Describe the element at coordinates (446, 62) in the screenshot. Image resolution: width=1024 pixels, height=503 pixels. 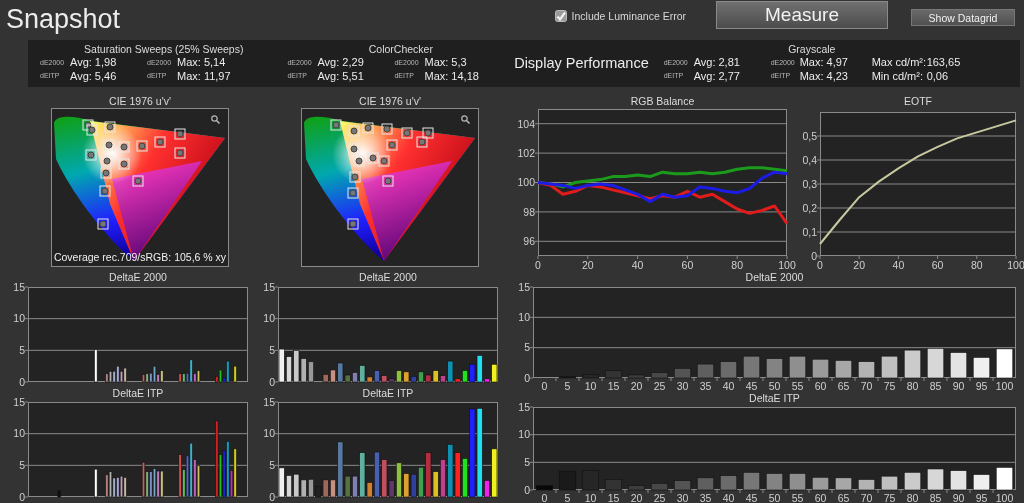
I see `stat-value: Max: 5,3` at that location.